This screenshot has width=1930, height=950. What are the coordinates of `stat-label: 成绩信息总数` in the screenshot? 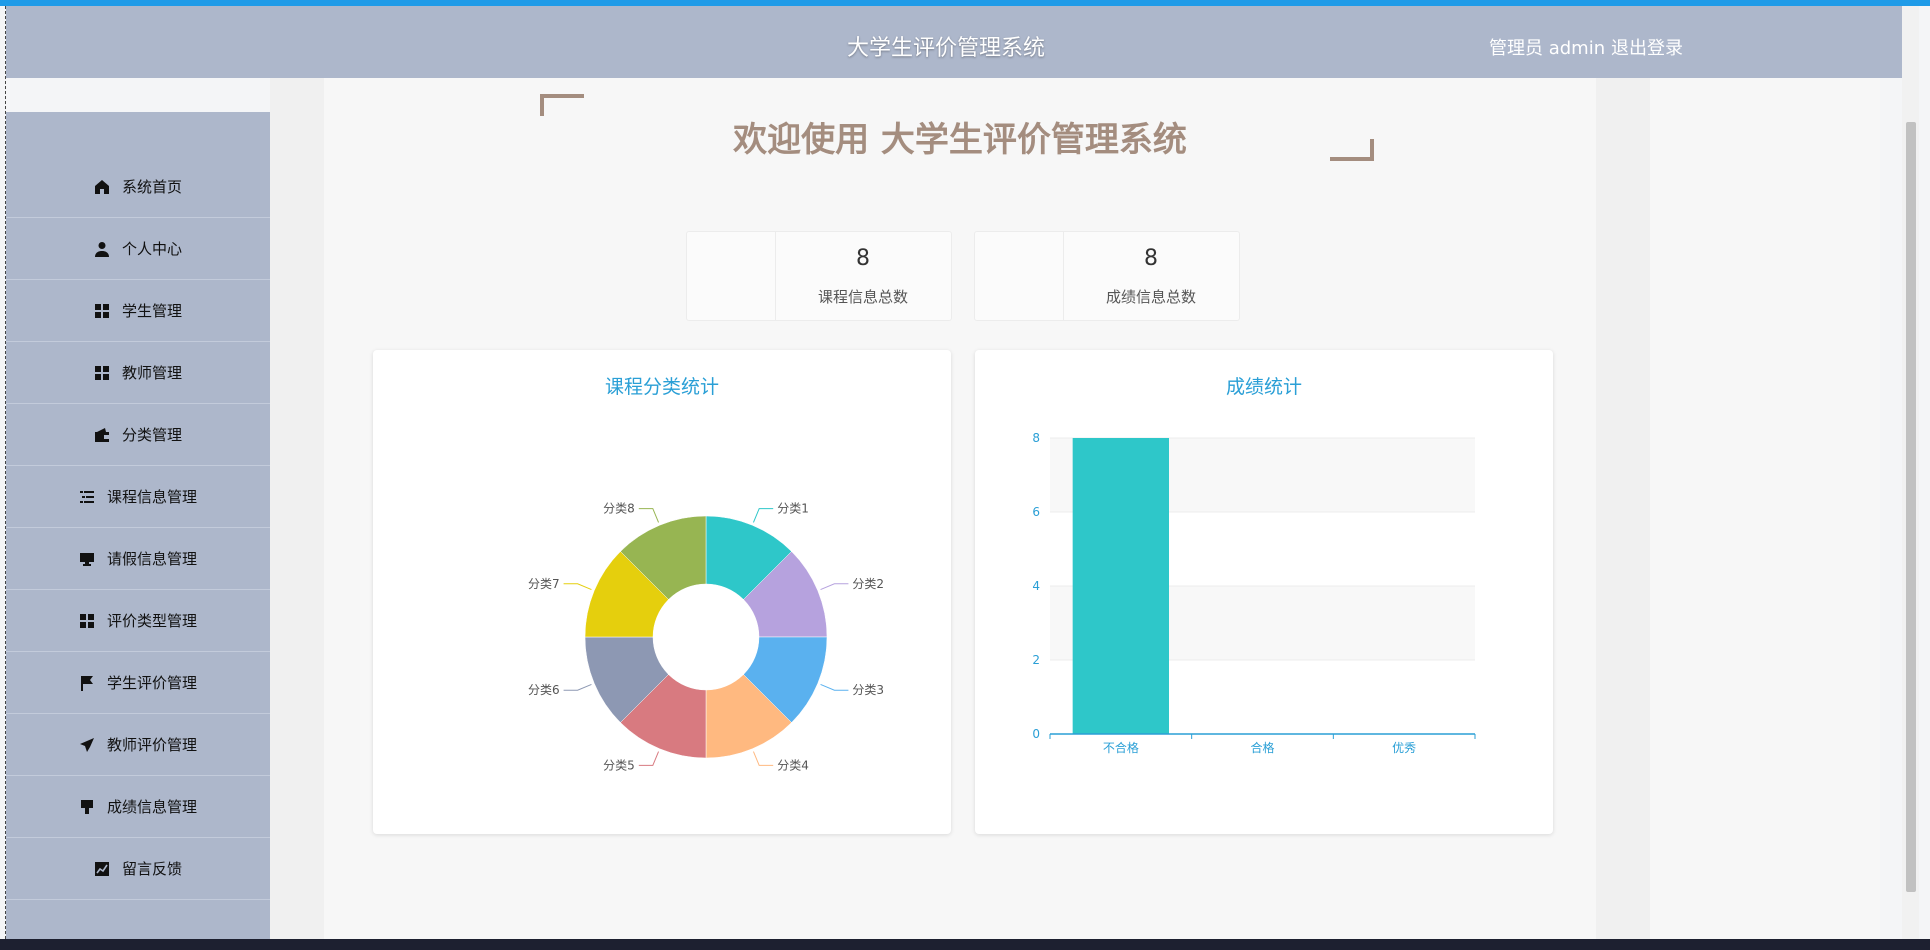 It's located at (1150, 297).